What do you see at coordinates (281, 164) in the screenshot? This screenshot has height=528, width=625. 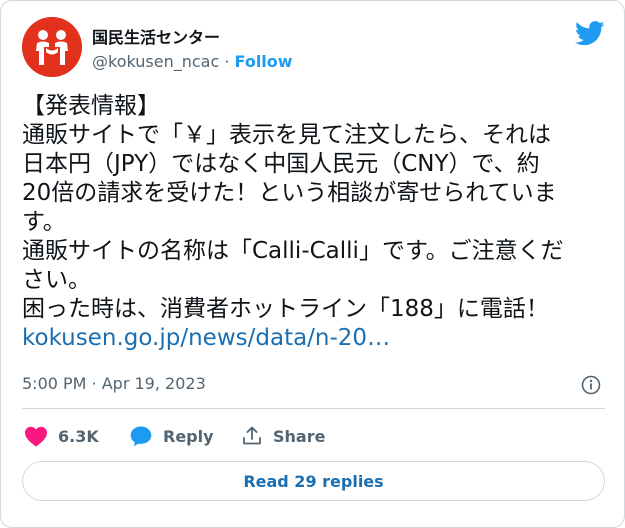 I see `tweet-body-line: 日本円（JPY）ではなく中国人民元（CNY）で、約` at bounding box center [281, 164].